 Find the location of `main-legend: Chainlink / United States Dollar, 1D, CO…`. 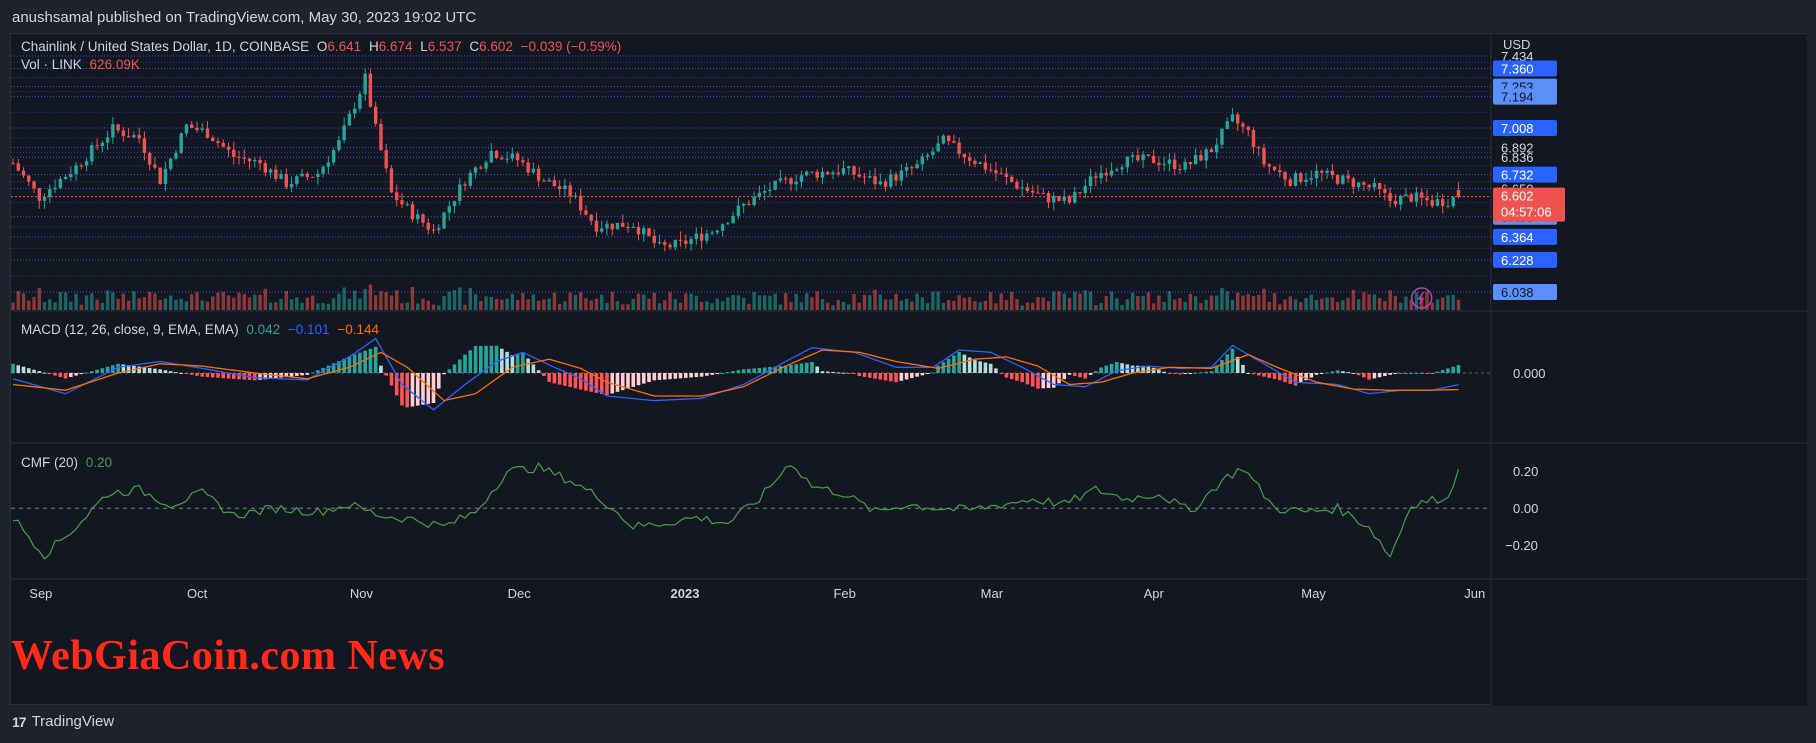

main-legend: Chainlink / United States Dollar, 1D, CO… is located at coordinates (323, 46).